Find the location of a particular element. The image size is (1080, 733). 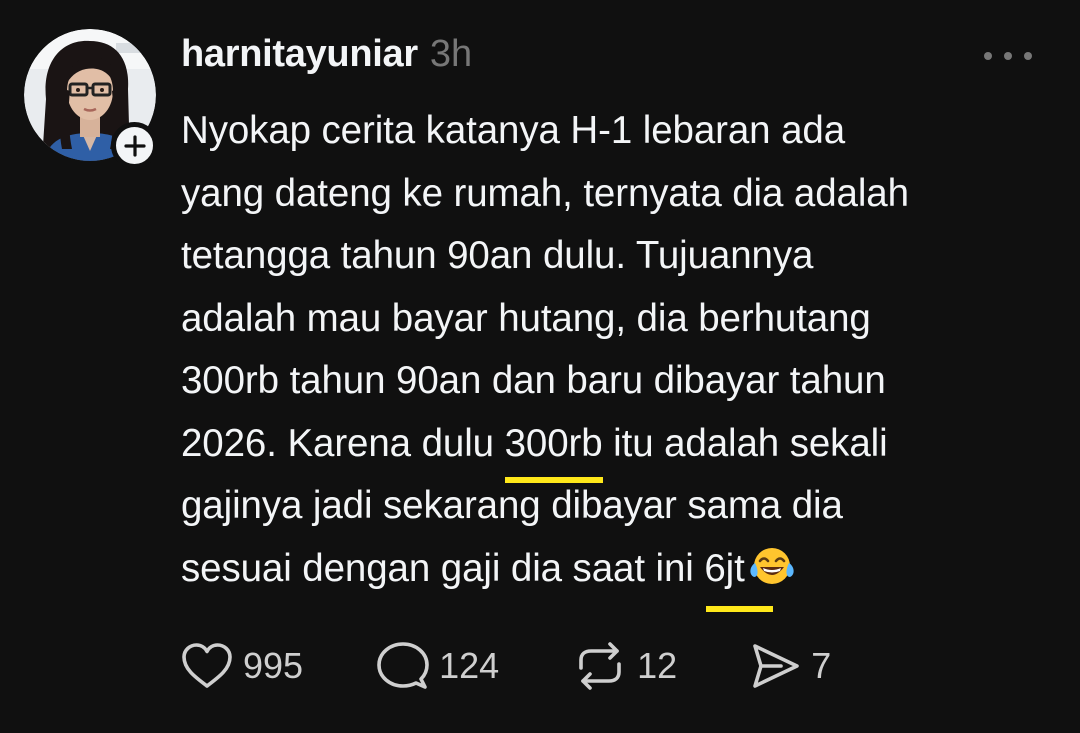

reply-button: 124 is located at coordinates (438, 666).